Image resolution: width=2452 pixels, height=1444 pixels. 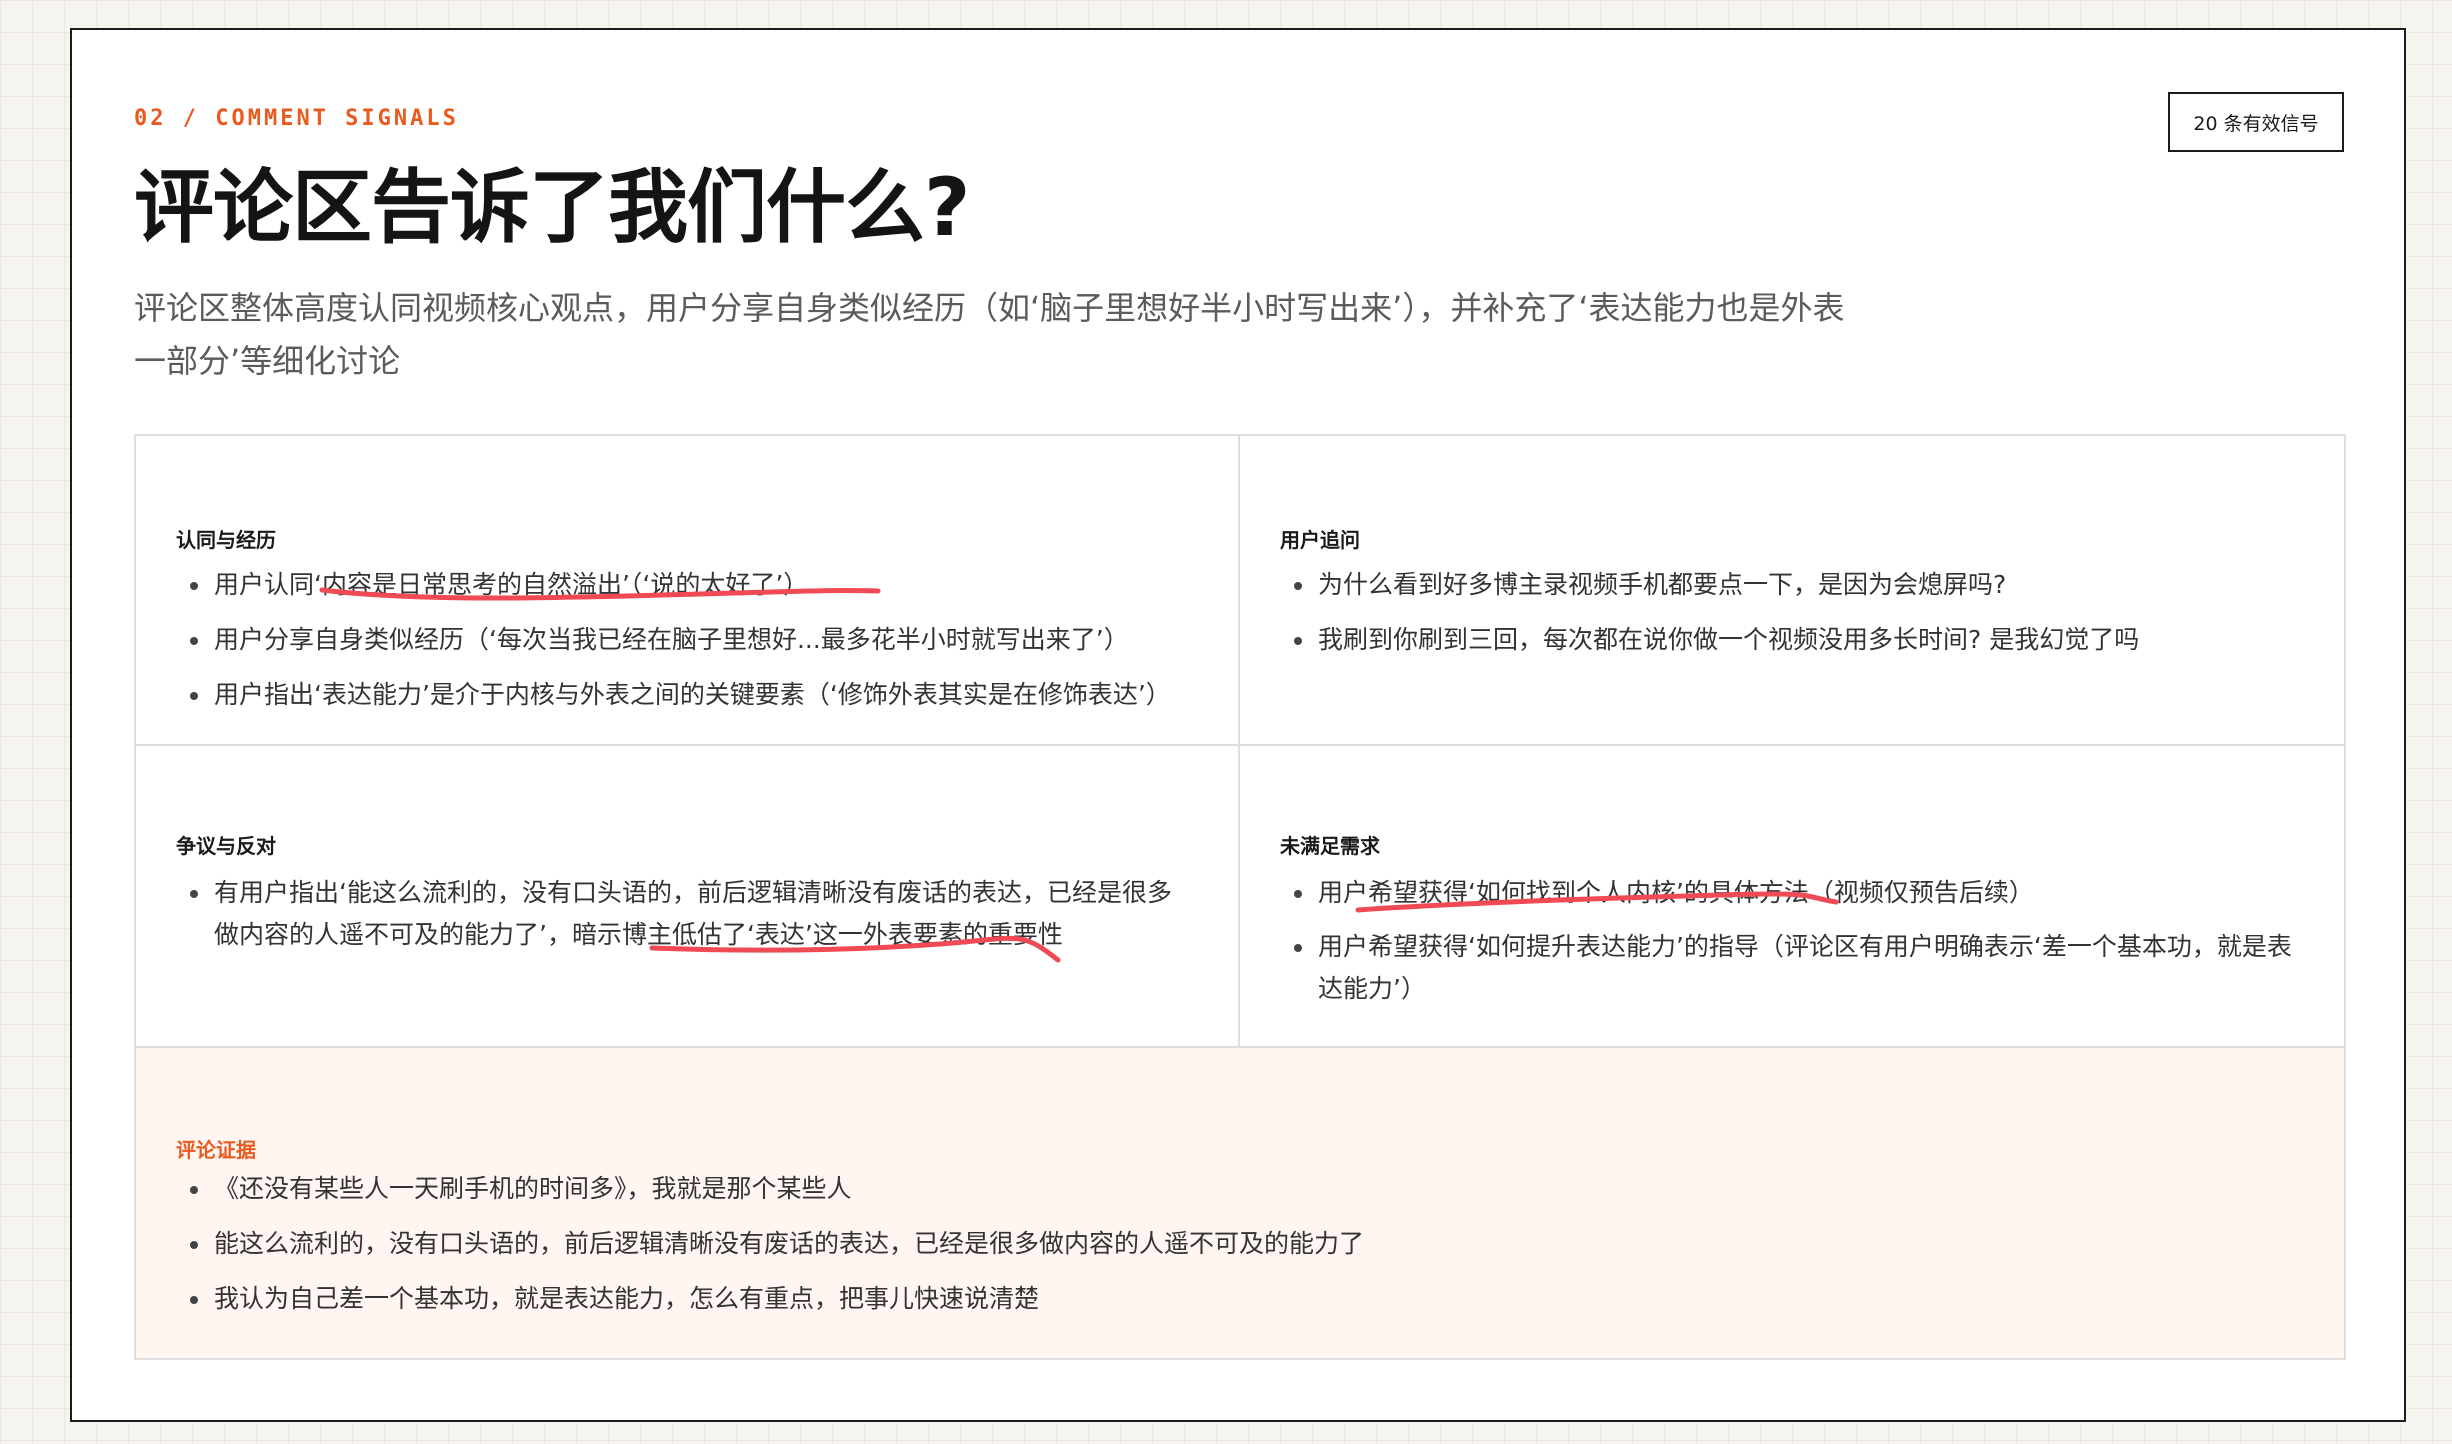 What do you see at coordinates (1790, 893) in the screenshot?
I see `list-item: 用户希望获得‘如何找到个人内核’的具体方法（视频仅预告后续）` at bounding box center [1790, 893].